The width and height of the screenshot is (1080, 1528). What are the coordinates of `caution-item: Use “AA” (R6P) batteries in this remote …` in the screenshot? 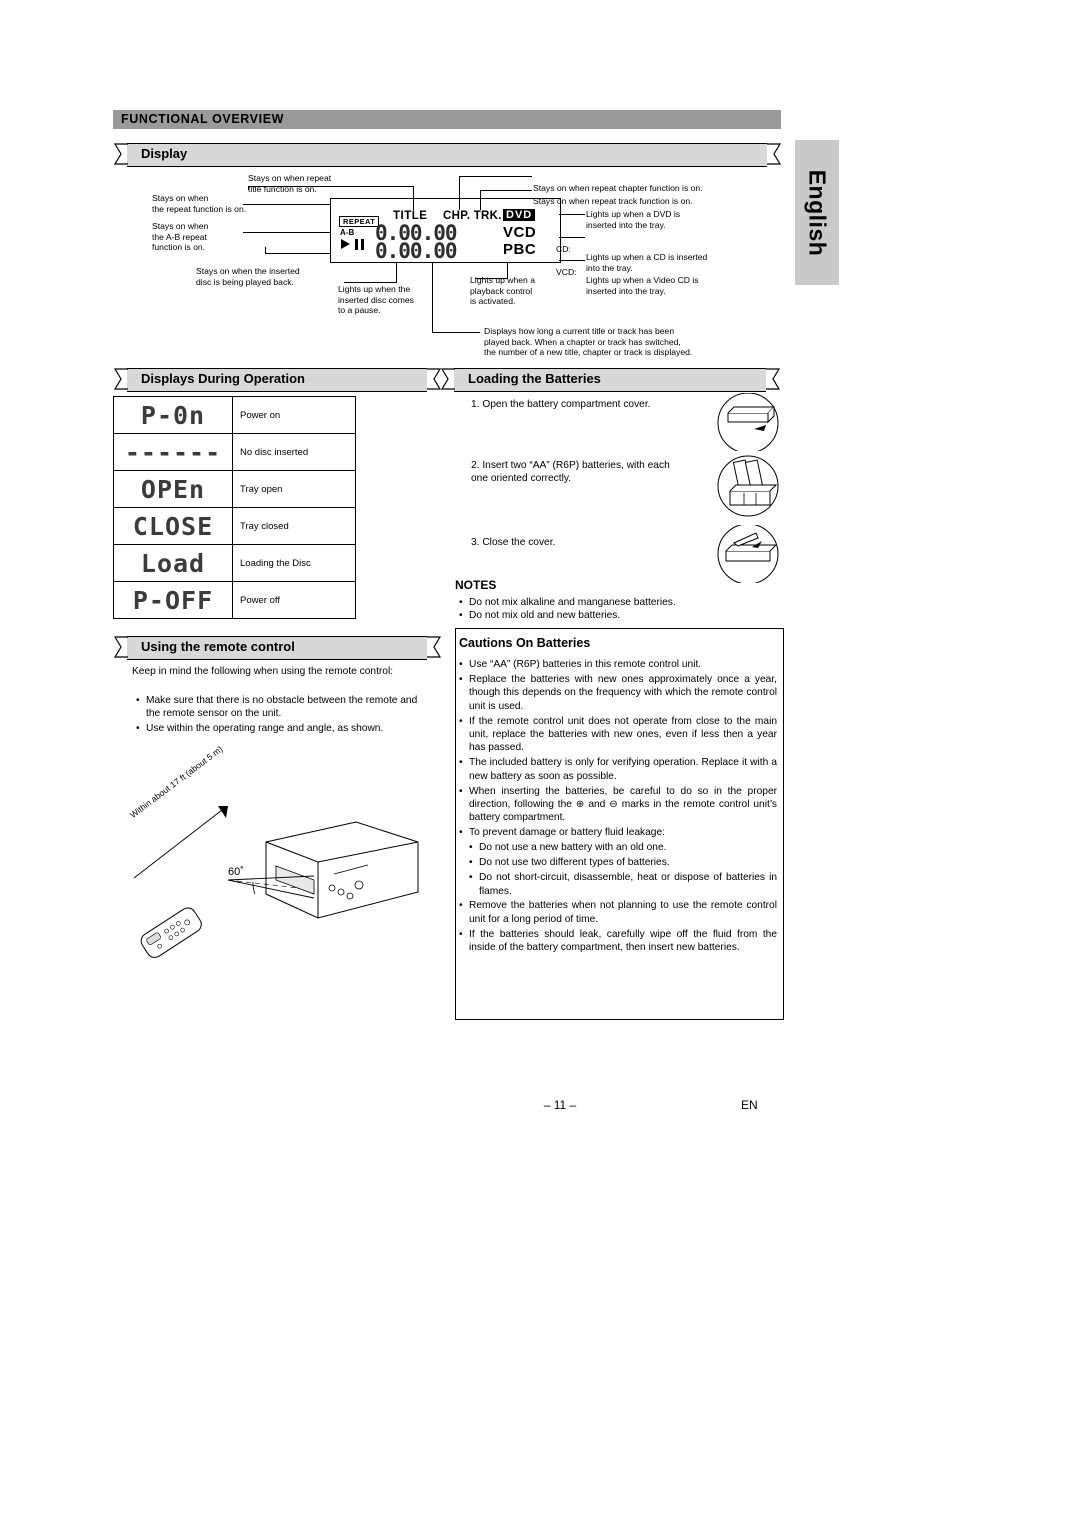 It's located at (618, 665).